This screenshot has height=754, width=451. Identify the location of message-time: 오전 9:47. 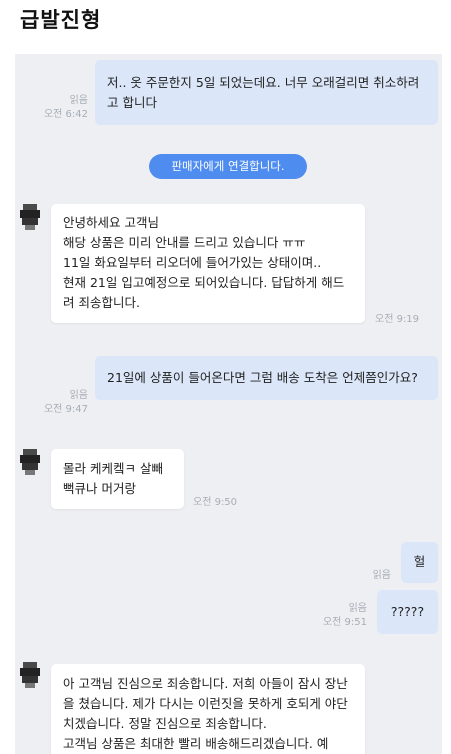
(65, 409).